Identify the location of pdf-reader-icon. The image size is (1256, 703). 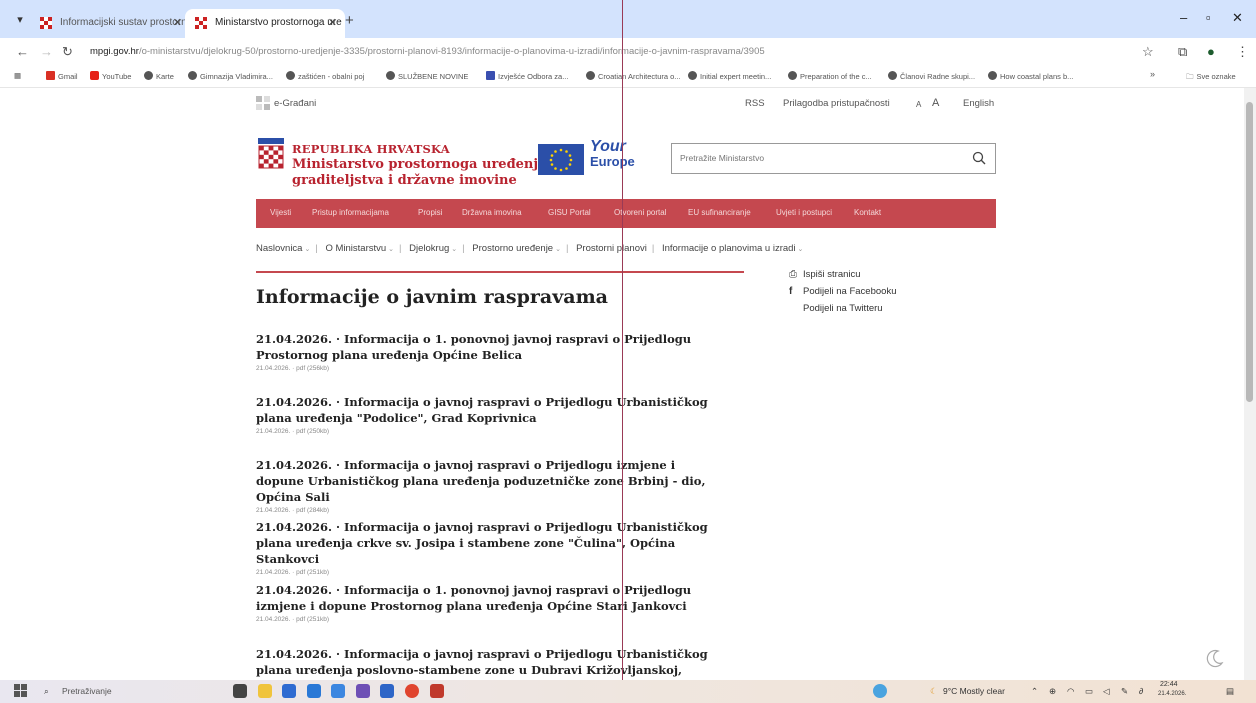
(437, 691).